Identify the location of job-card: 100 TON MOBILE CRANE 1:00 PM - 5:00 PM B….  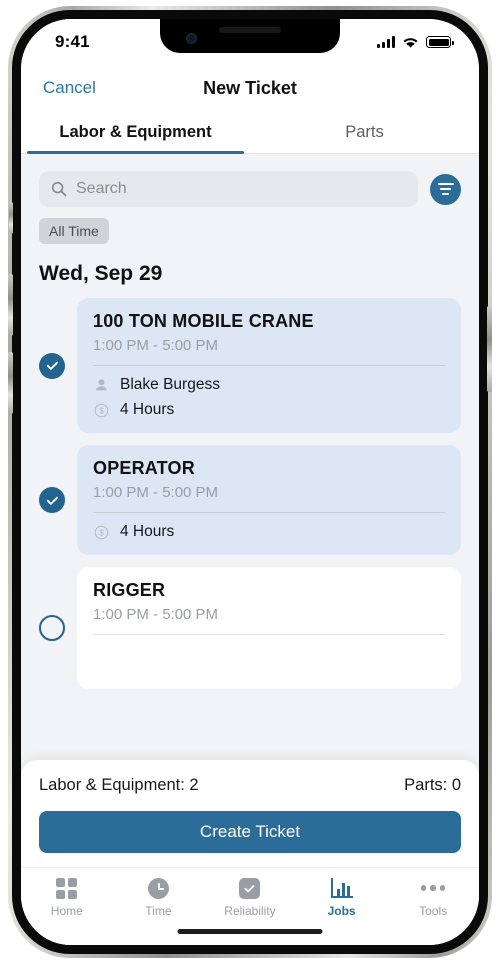
(269, 365).